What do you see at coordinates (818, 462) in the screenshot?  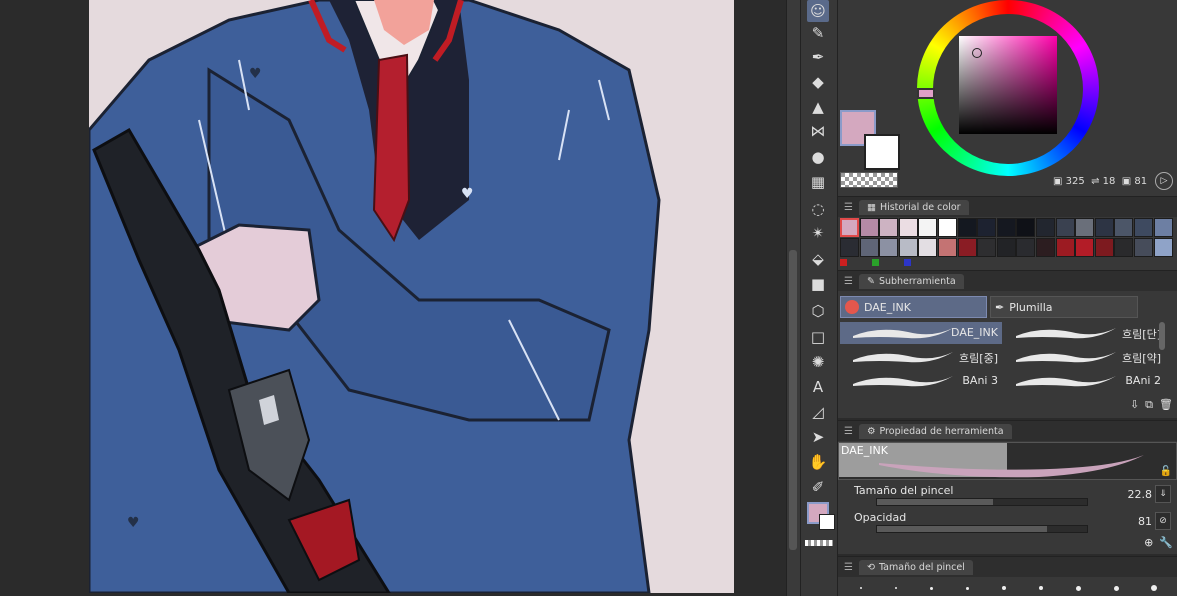 I see `hand-icon: ✋` at bounding box center [818, 462].